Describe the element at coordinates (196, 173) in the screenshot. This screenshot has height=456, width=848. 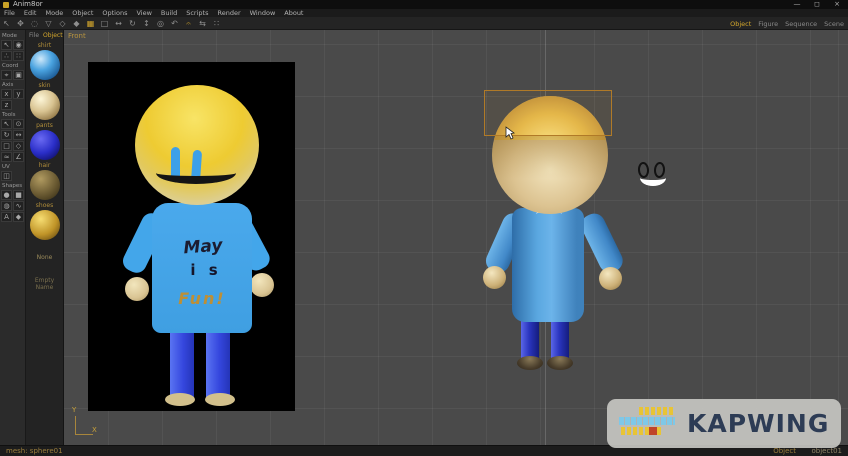
I see `ref-smile` at that location.